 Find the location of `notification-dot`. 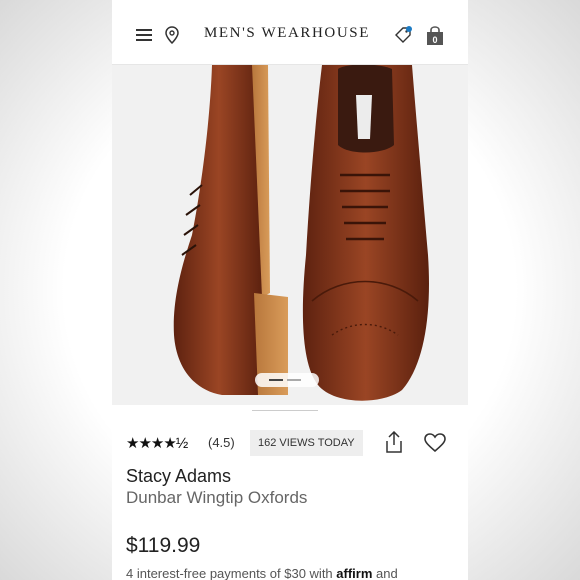

notification-dot is located at coordinates (409, 29).